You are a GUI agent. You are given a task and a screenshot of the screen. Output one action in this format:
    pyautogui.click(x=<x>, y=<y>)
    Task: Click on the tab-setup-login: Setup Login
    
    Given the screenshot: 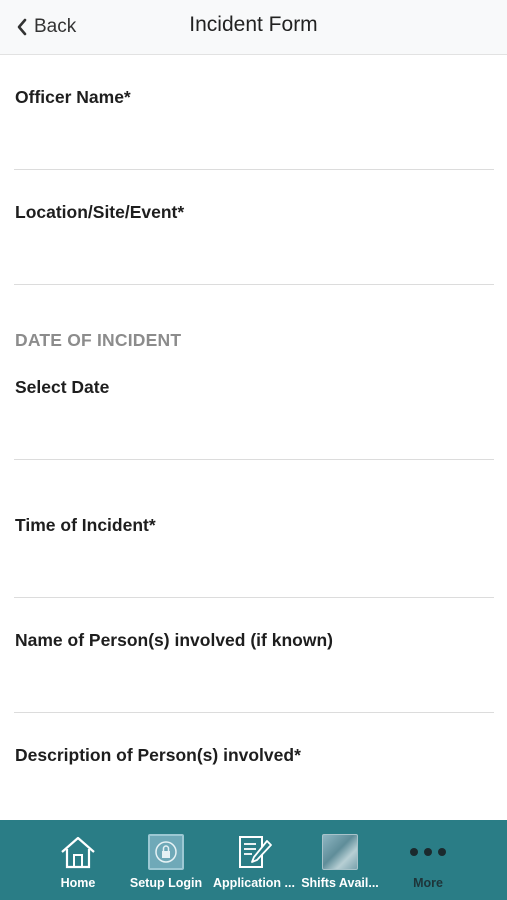 What is the action you would take?
    pyautogui.click(x=166, y=860)
    